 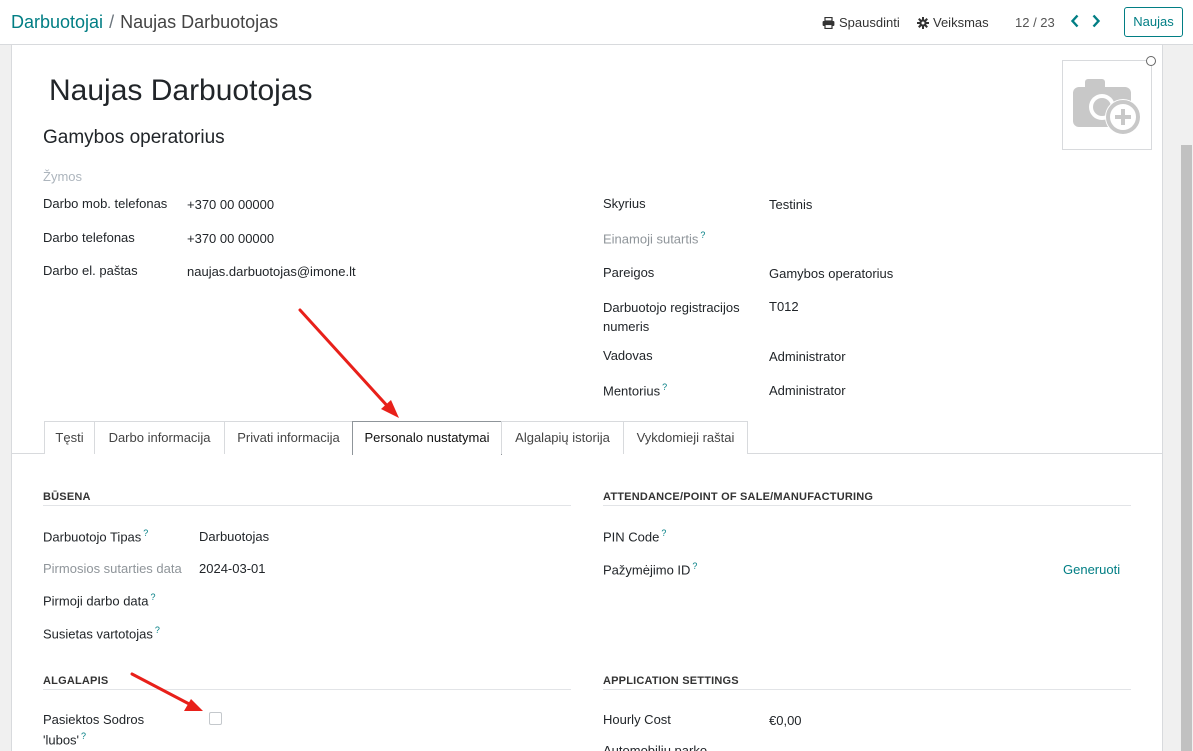 I want to click on action-menu-button: Veiksmas, so click(x=953, y=22).